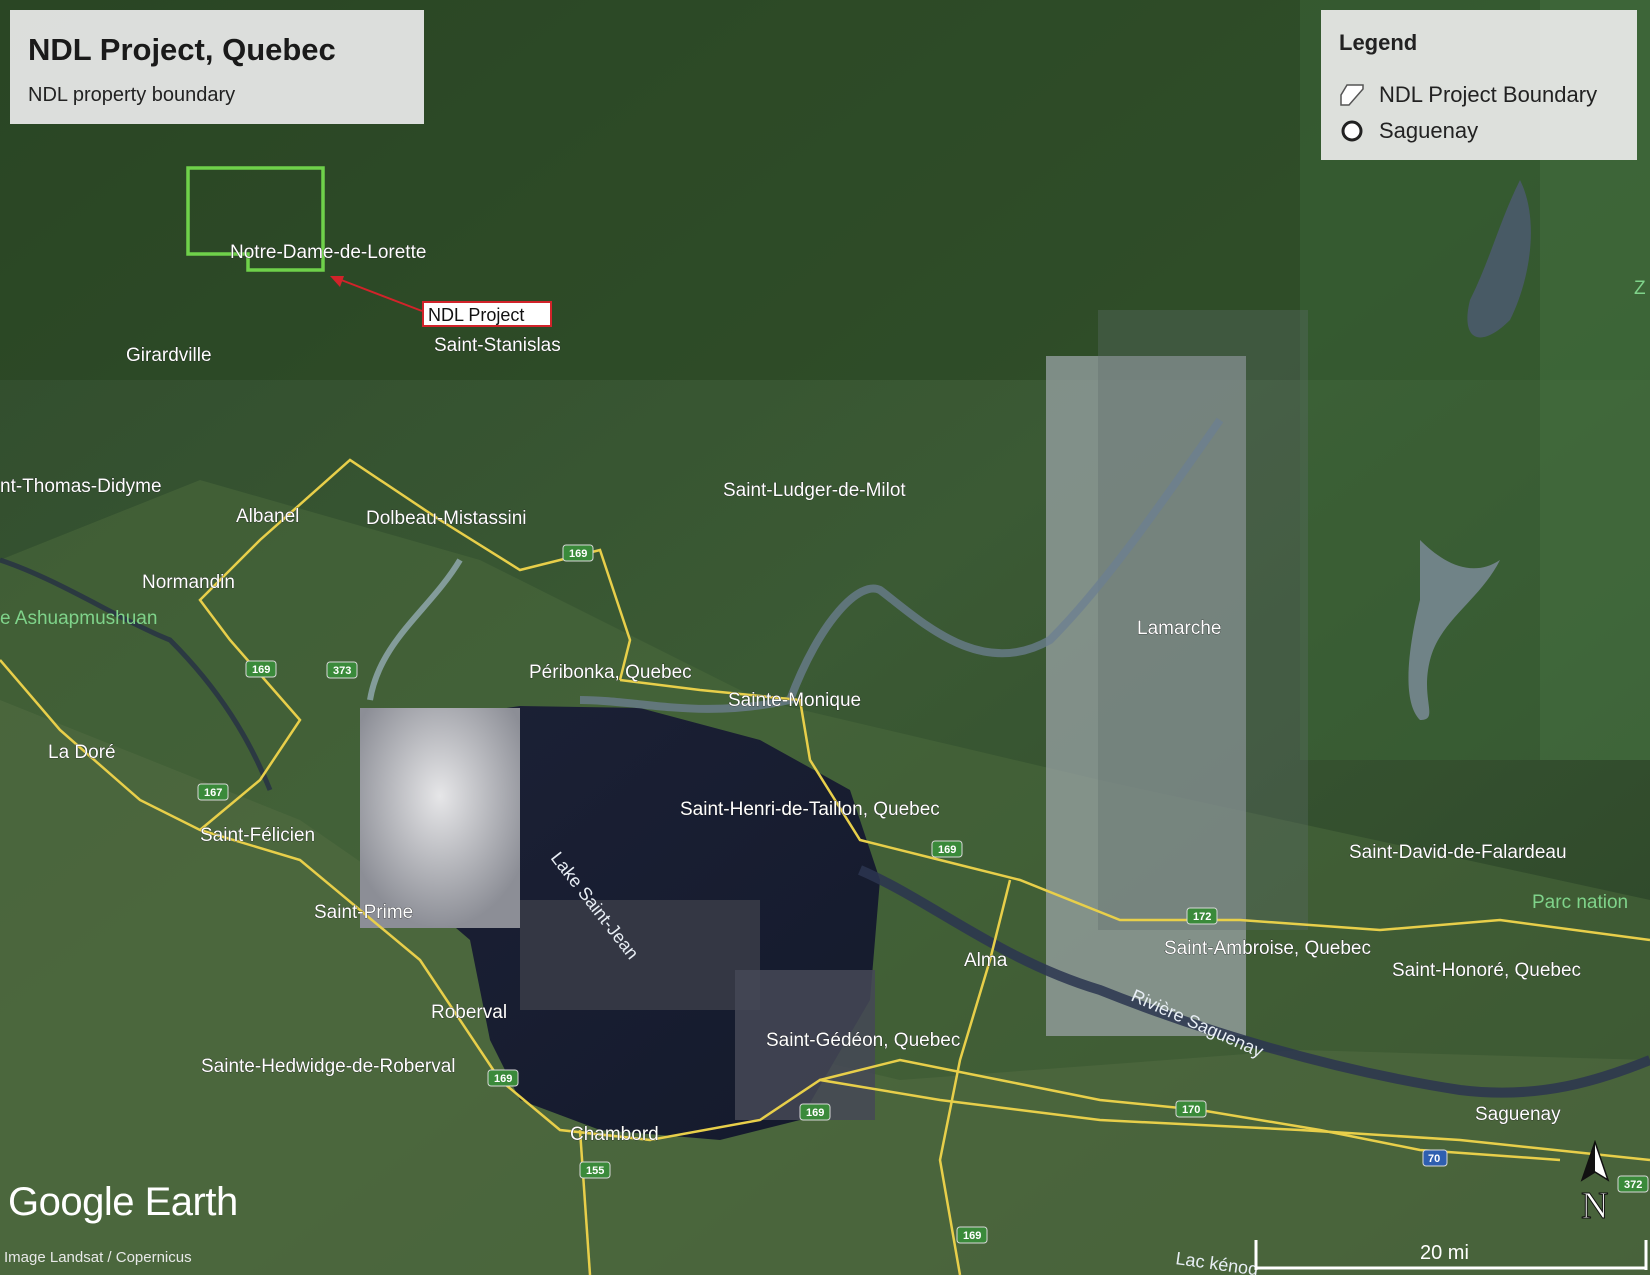  Describe the element at coordinates (123, 1202) in the screenshot. I see `google-earth-logo: Google Earth` at that location.